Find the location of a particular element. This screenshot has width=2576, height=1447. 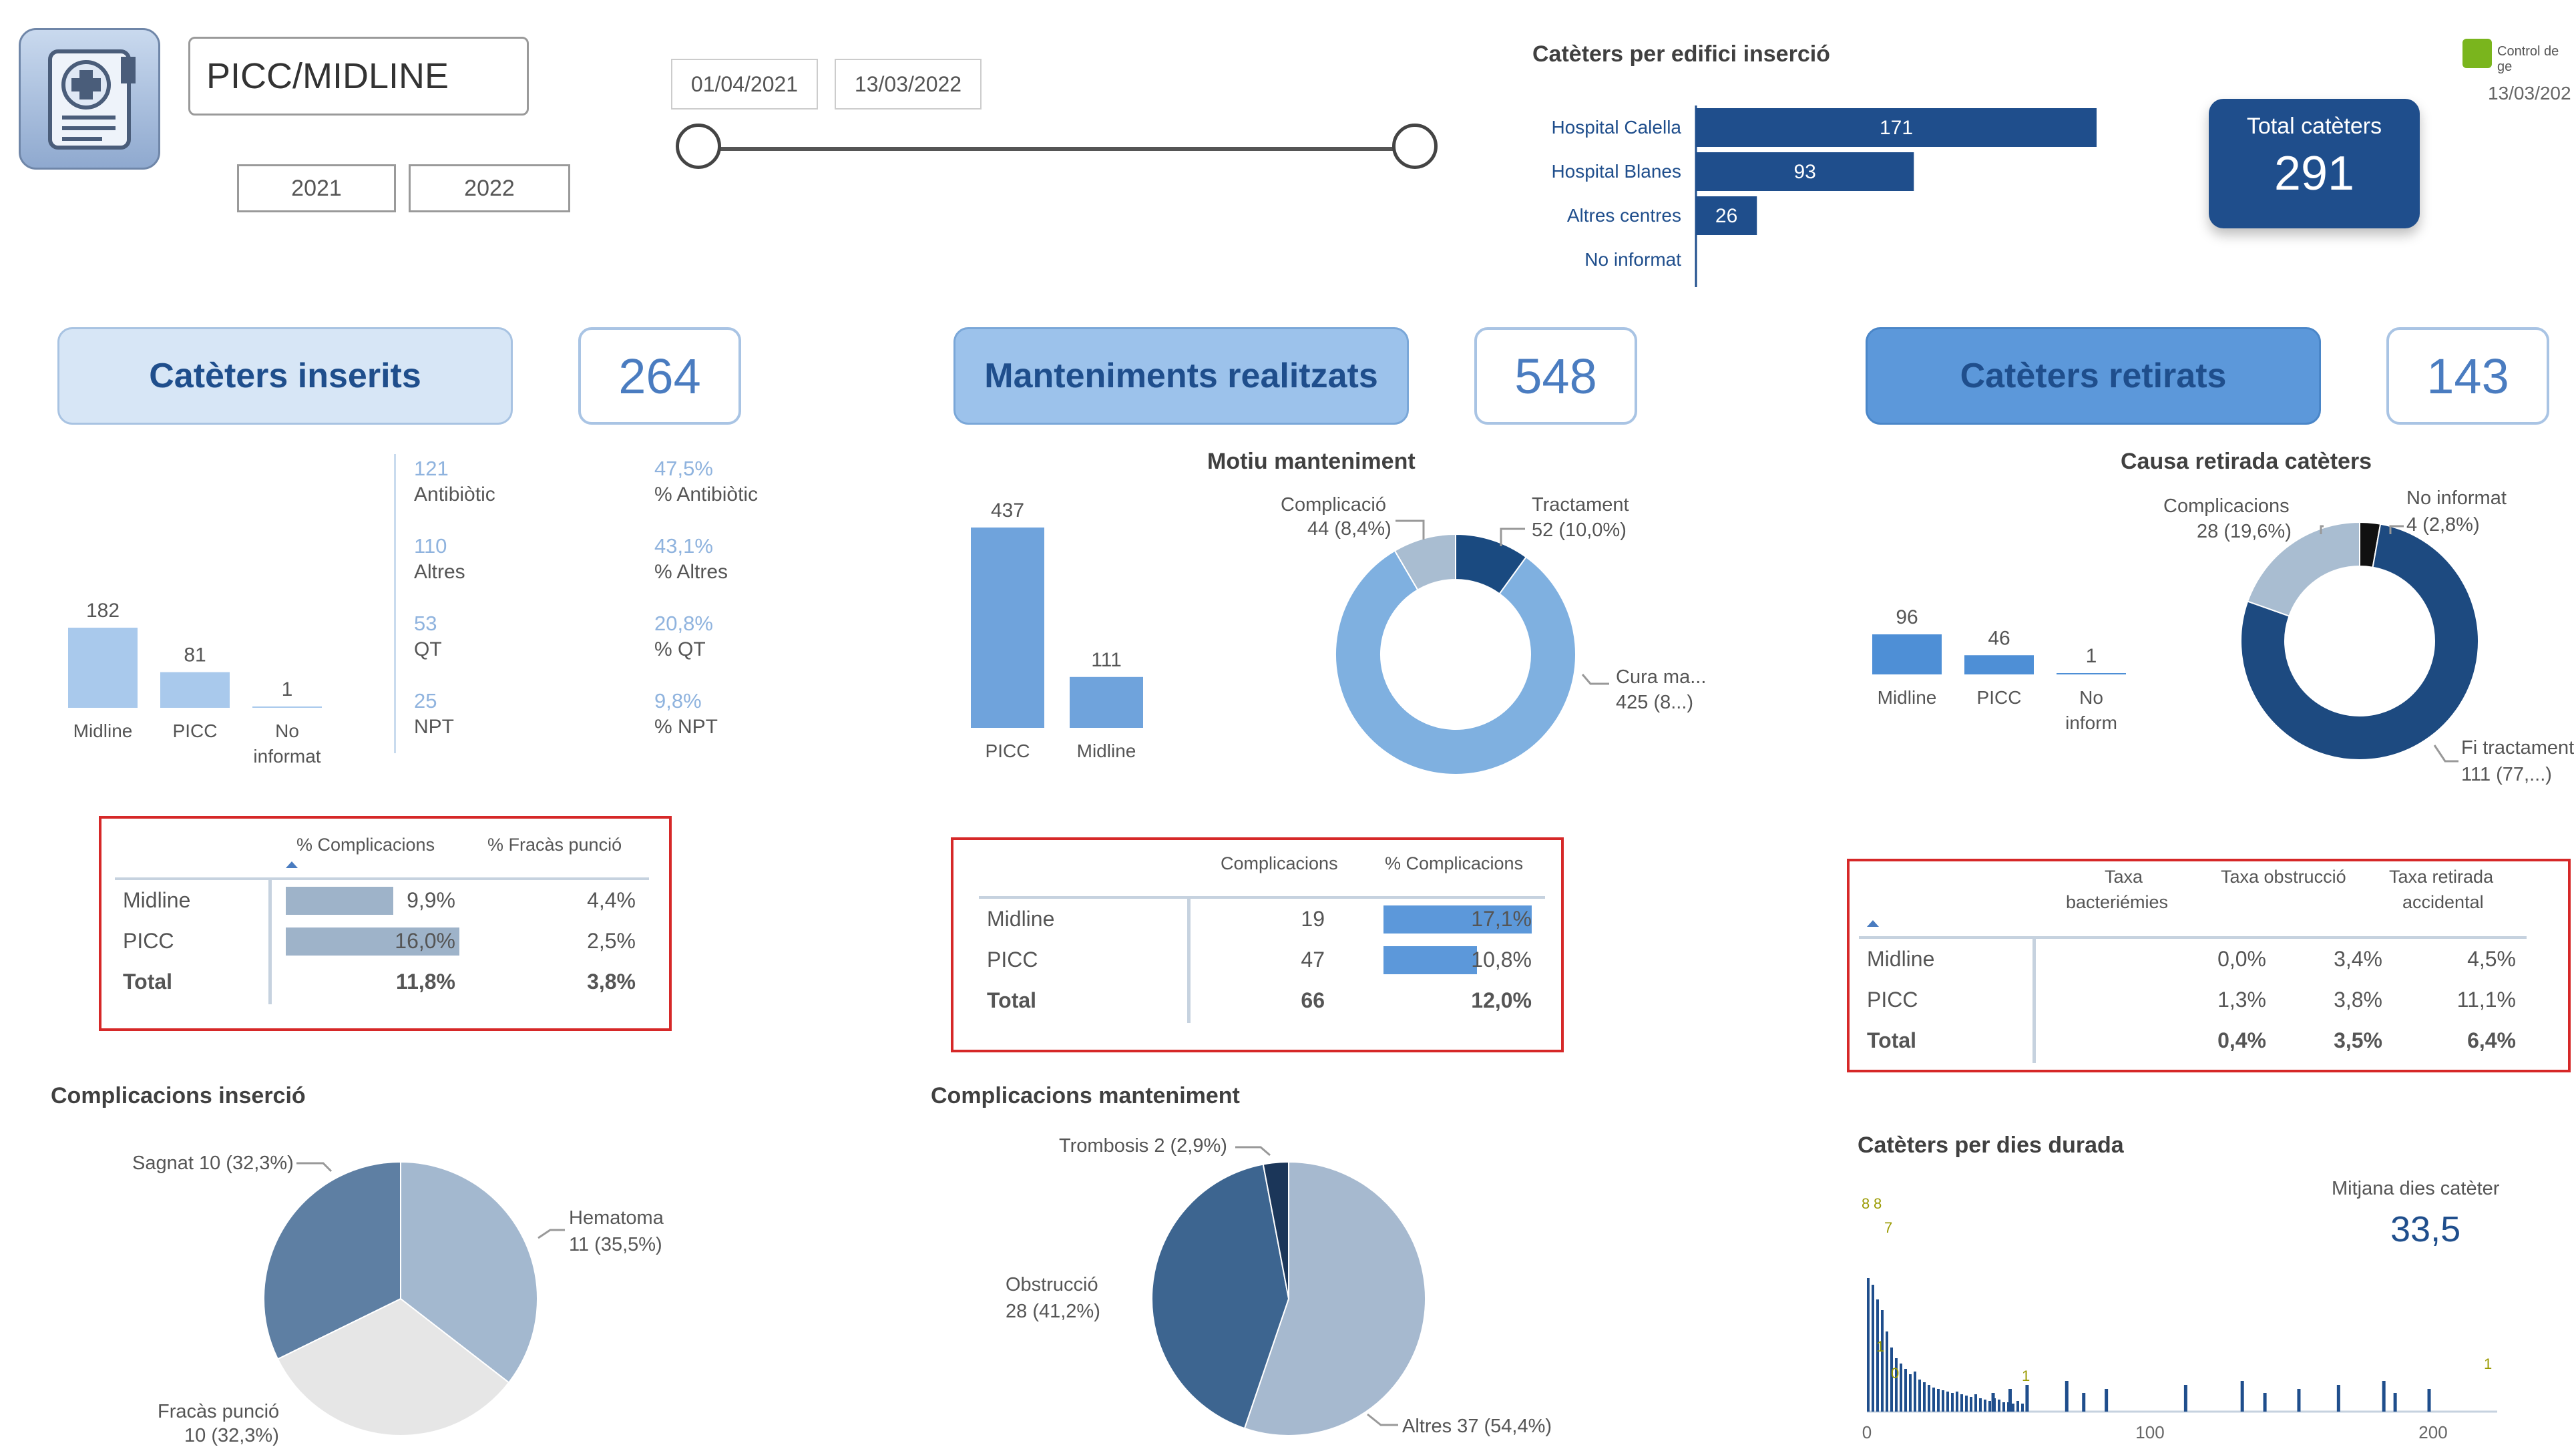

table-cell: 2,5% is located at coordinates (611, 941).